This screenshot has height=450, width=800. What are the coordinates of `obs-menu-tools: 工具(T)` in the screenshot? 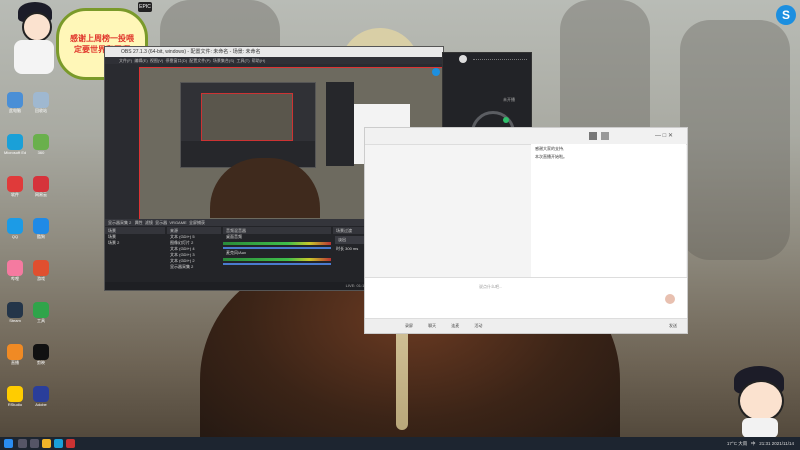 It's located at (242, 60).